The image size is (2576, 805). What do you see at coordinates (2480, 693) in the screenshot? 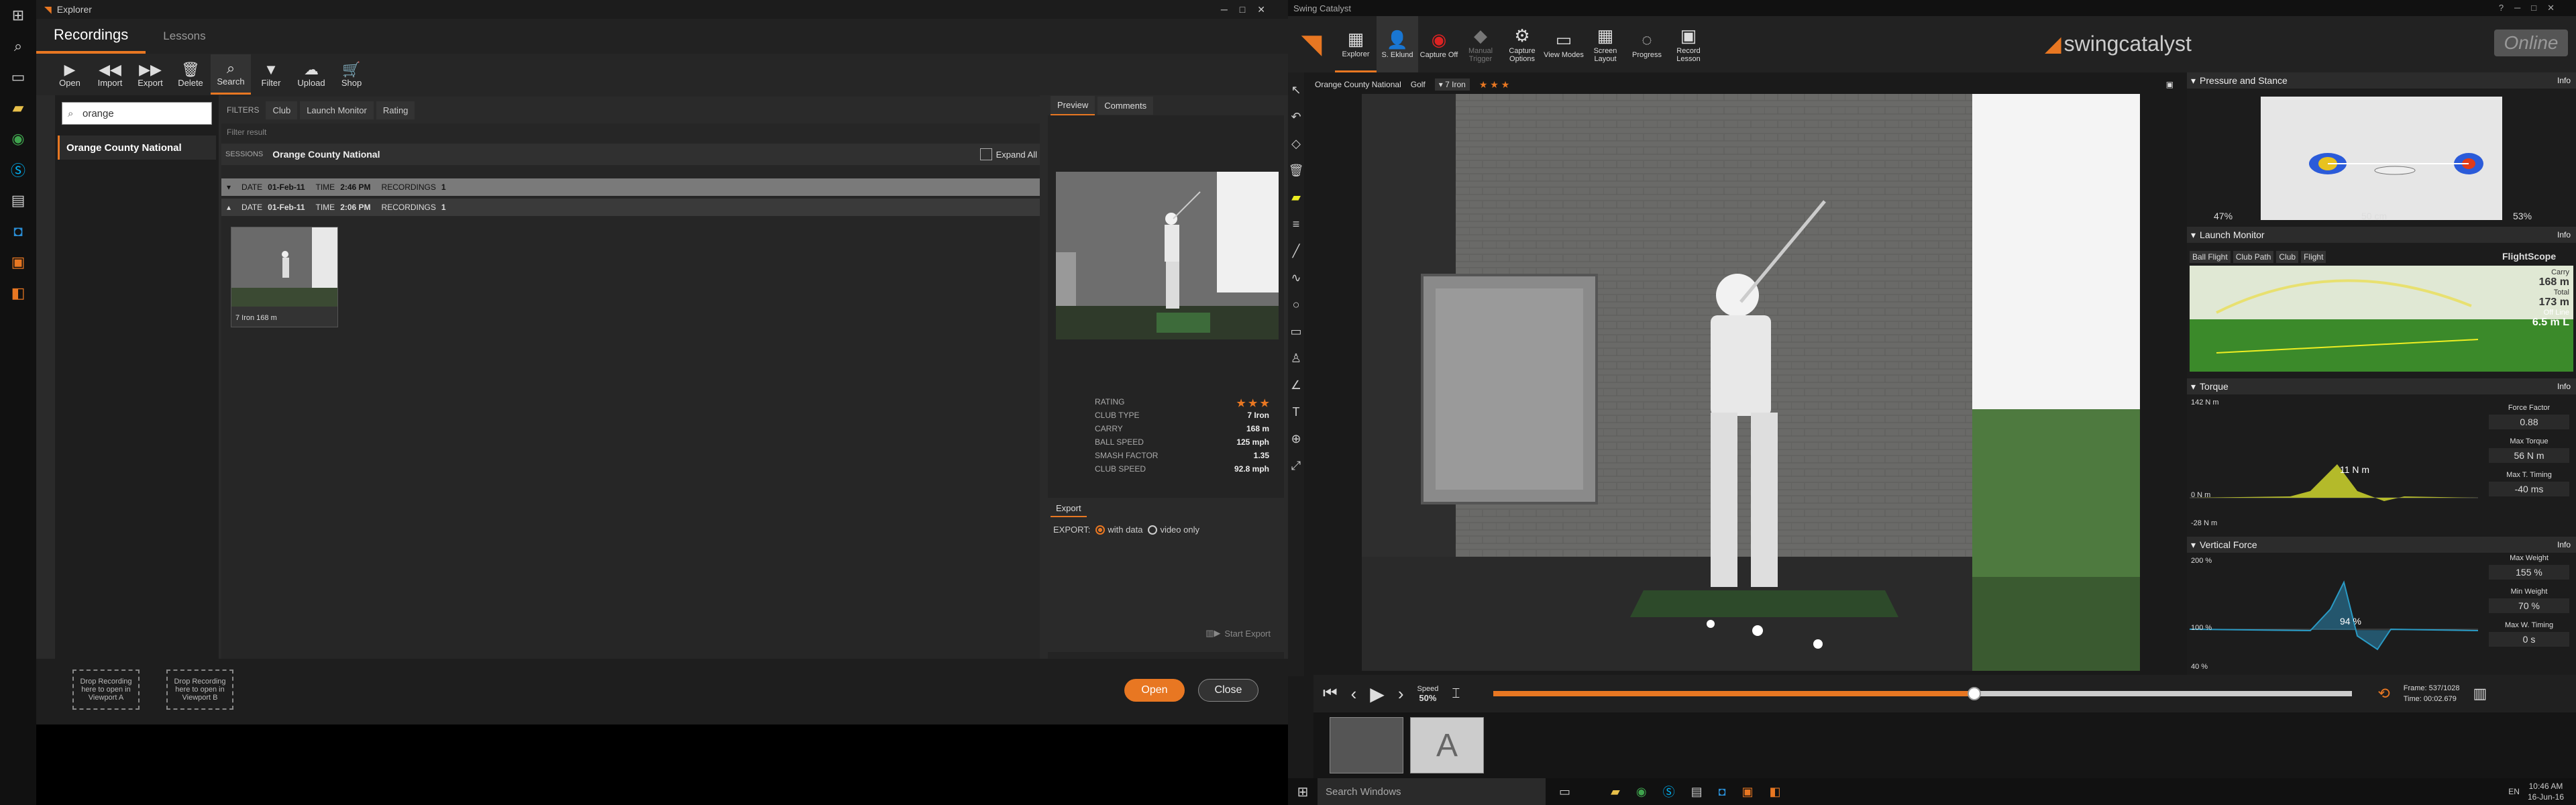
I see `bookmark-icon: ▥` at bounding box center [2480, 693].